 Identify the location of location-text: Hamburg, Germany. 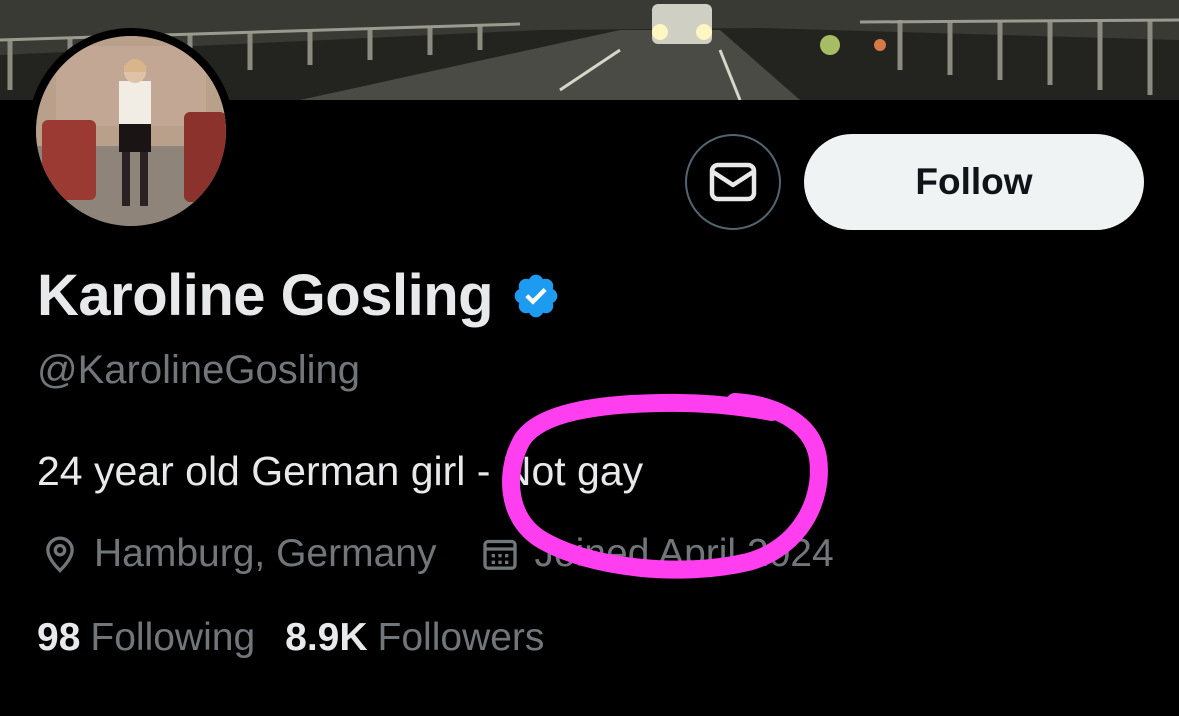
(265, 553).